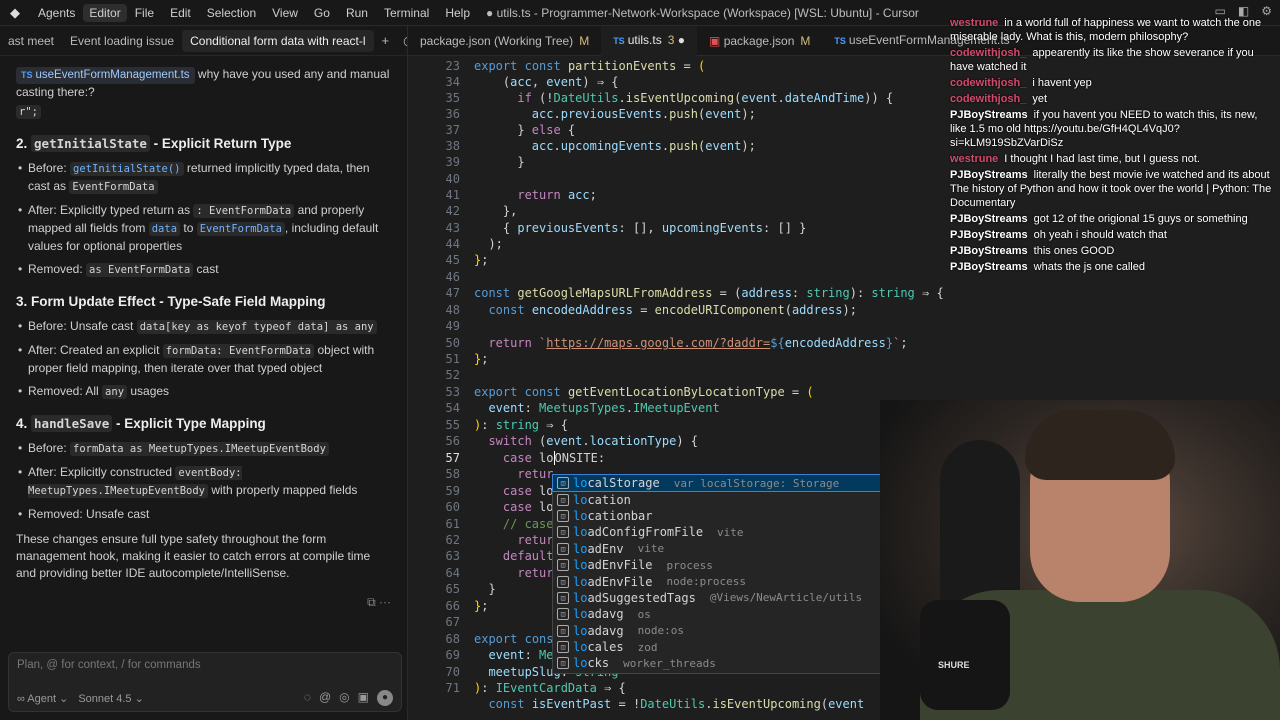  Describe the element at coordinates (42, 698) in the screenshot. I see `agent-mode-select: ∞ Agent ⌄` at that location.